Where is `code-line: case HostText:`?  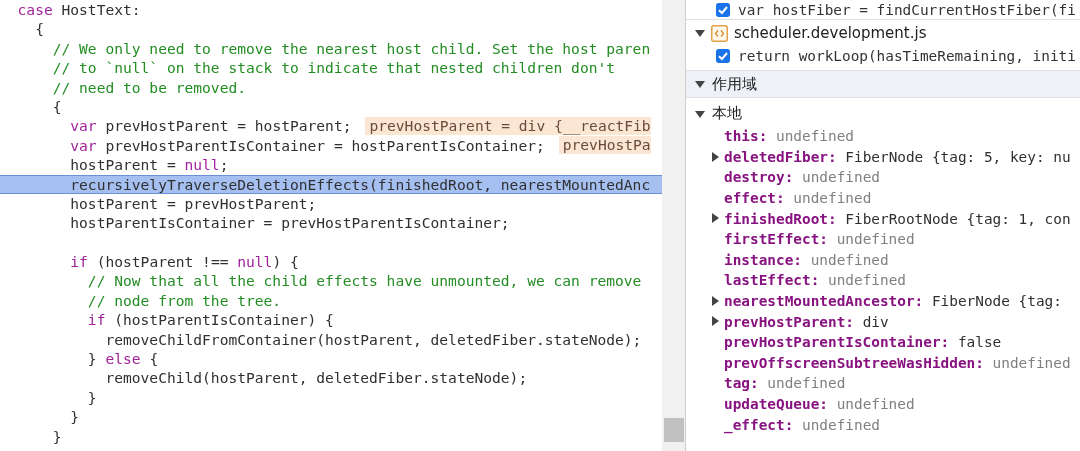 code-line: case HostText: is located at coordinates (78, 10).